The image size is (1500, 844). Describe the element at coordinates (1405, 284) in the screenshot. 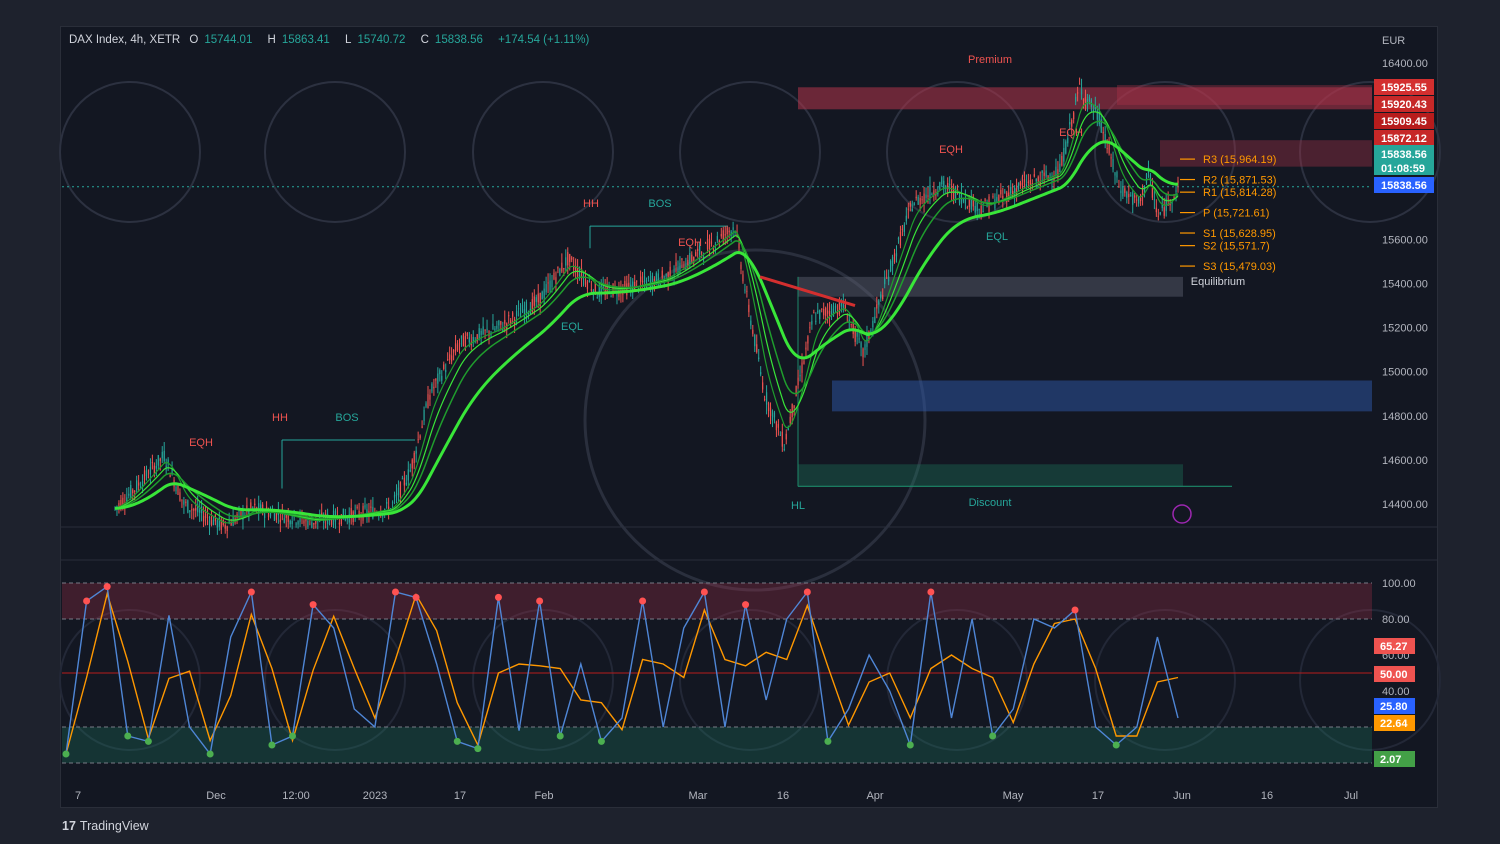

I see `y-tick-label: 15400.00` at that location.